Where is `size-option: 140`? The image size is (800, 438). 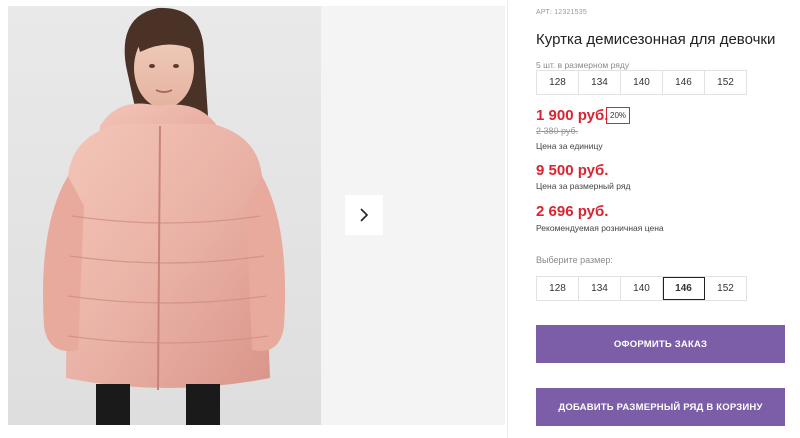
size-option: 140 is located at coordinates (642, 288).